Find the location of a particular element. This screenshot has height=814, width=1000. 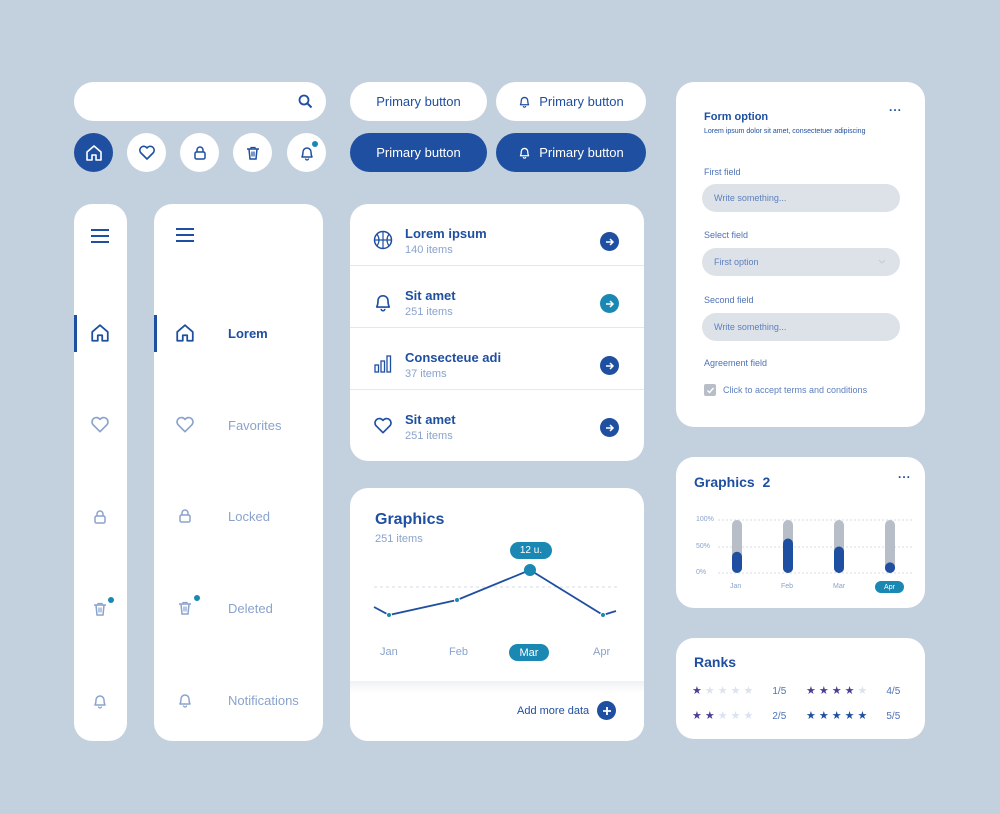

primary-button-label: Primary button is located at coordinates (418, 152).